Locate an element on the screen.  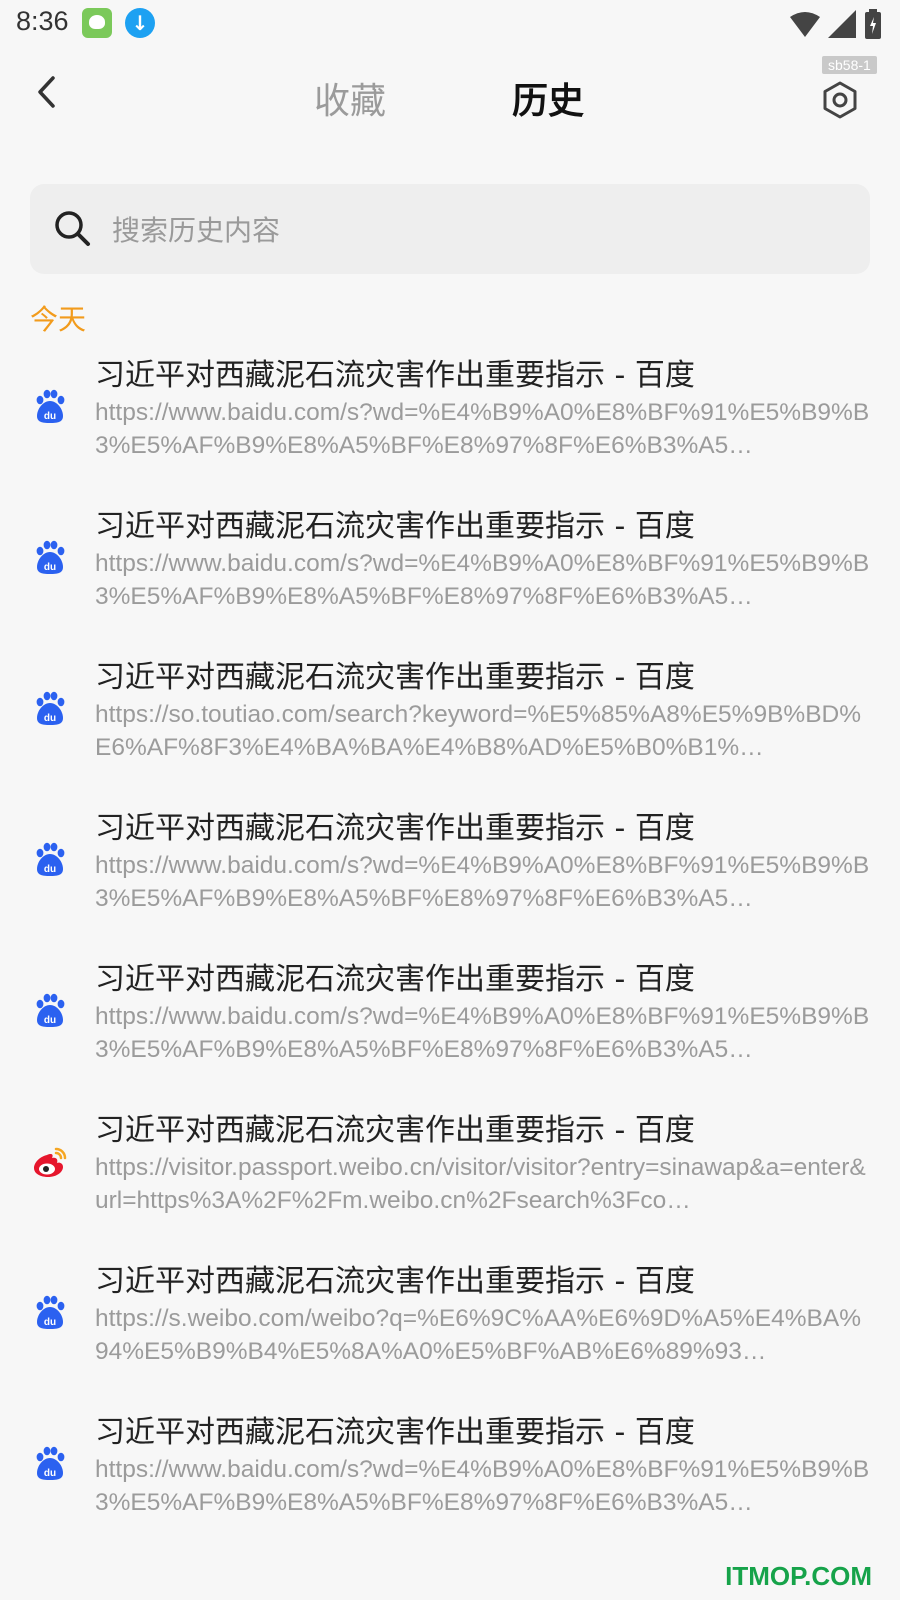
wifi-icon is located at coordinates (805, 24).